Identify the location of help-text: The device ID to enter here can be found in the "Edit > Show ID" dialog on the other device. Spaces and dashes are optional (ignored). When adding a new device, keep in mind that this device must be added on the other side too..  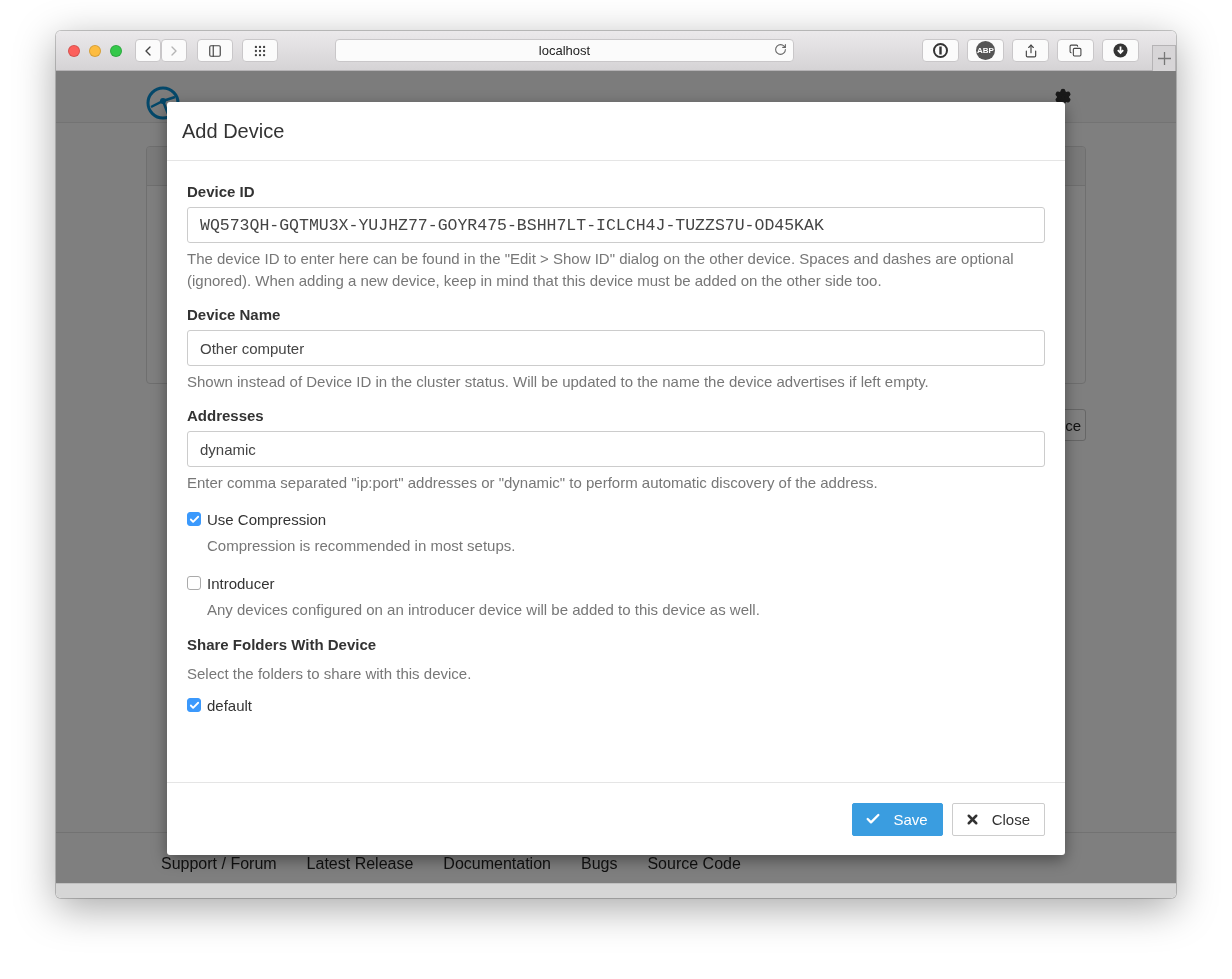
(601, 270).